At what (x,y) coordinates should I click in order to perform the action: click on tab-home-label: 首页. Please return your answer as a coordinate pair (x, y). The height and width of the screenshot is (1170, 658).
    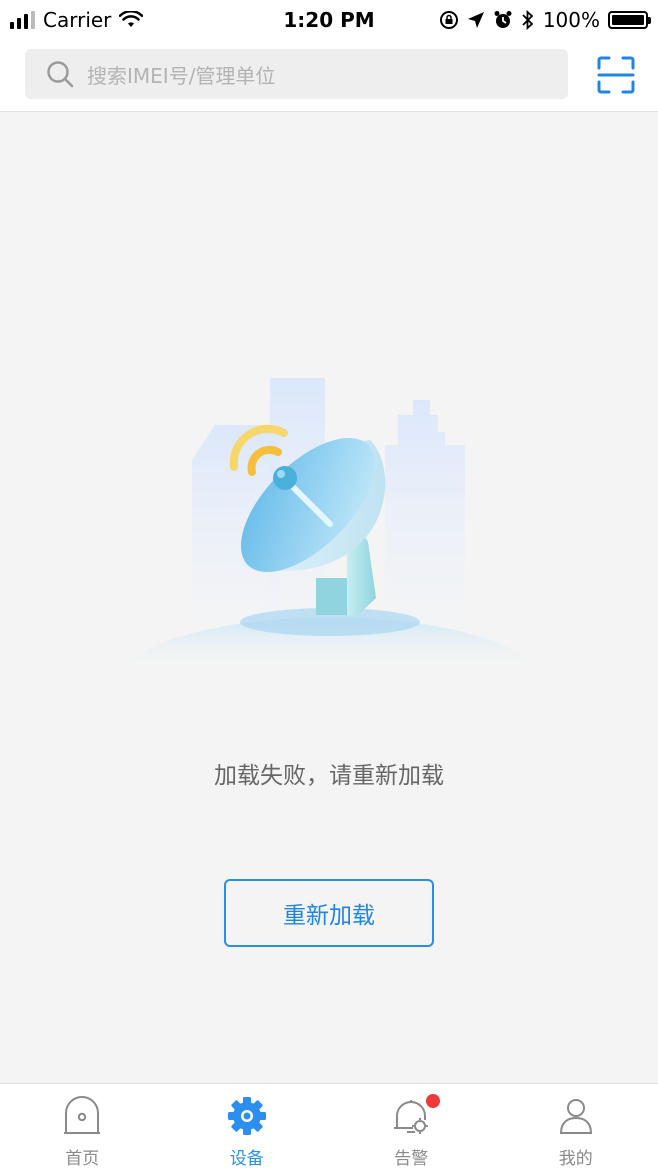
    Looking at the image, I should click on (82, 1159).